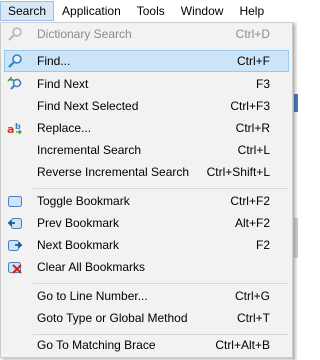  What do you see at coordinates (251, 11) in the screenshot?
I see `menu-help: Help` at bounding box center [251, 11].